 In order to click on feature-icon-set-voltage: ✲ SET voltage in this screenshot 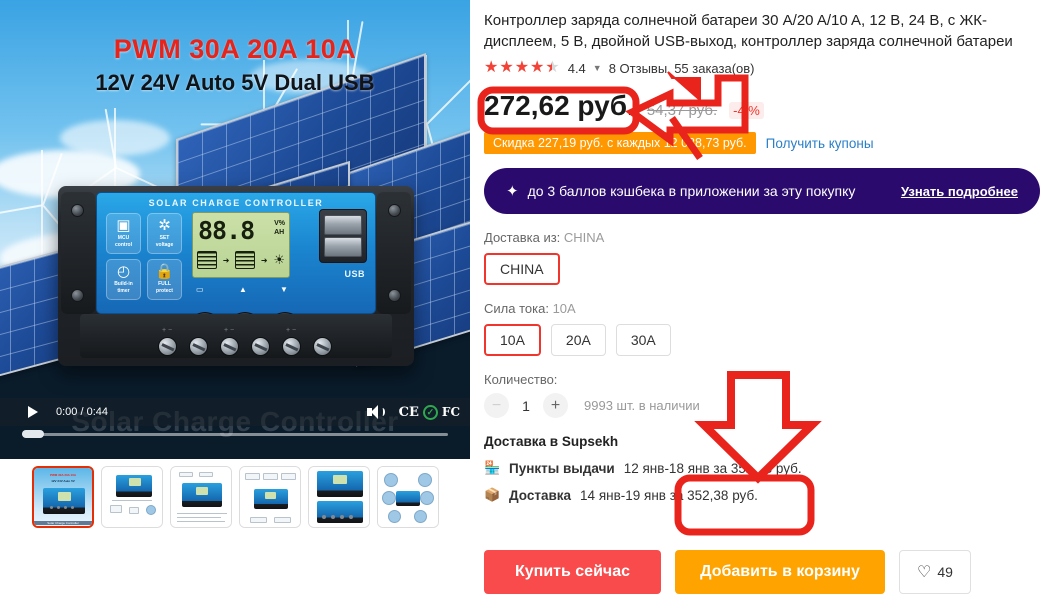, I will do `click(164, 233)`.